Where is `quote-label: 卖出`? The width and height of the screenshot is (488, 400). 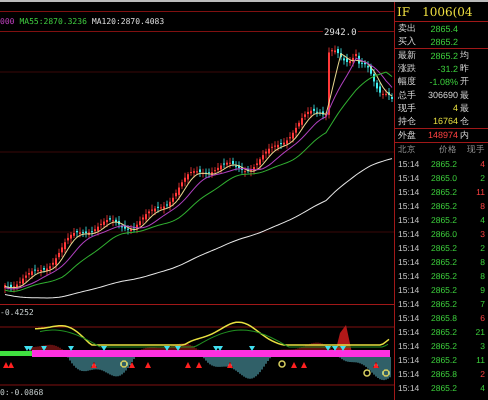
quote-label: 卖出 is located at coordinates (407, 29).